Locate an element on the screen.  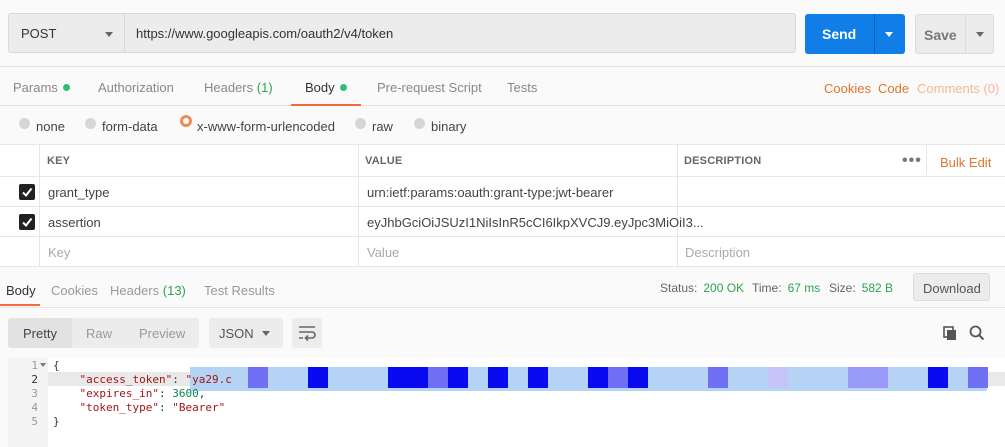
download-button: Download is located at coordinates (951, 287).